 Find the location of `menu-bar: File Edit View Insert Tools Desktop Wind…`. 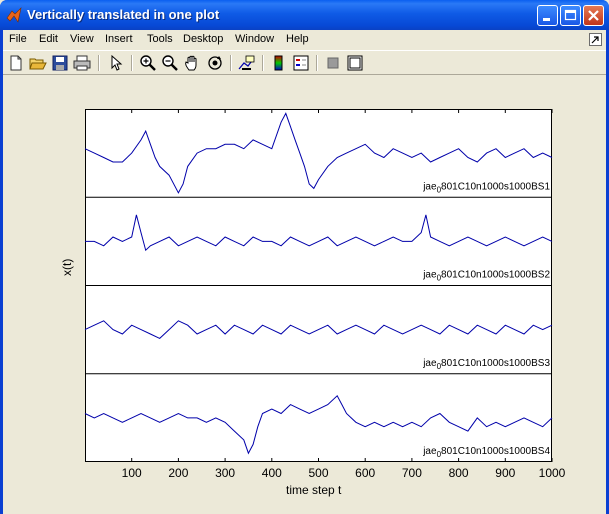

menu-bar: File Edit View Insert Tools Desktop Wind… is located at coordinates (304, 40).